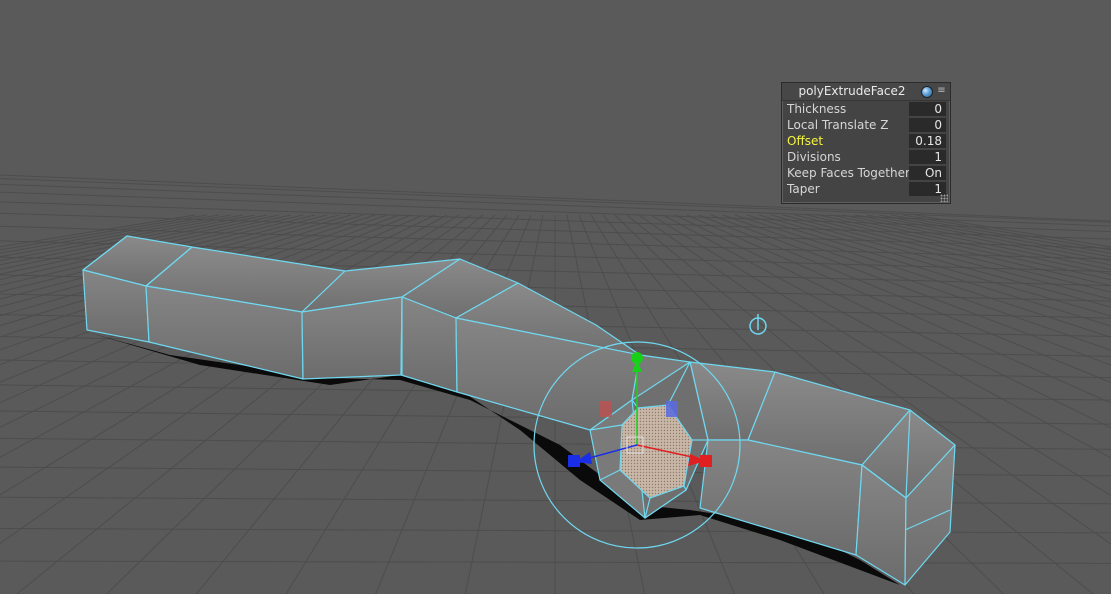 This screenshot has height=594, width=1111. Describe the element at coordinates (927, 173) in the screenshot. I see `attribute-value-field: On` at that location.